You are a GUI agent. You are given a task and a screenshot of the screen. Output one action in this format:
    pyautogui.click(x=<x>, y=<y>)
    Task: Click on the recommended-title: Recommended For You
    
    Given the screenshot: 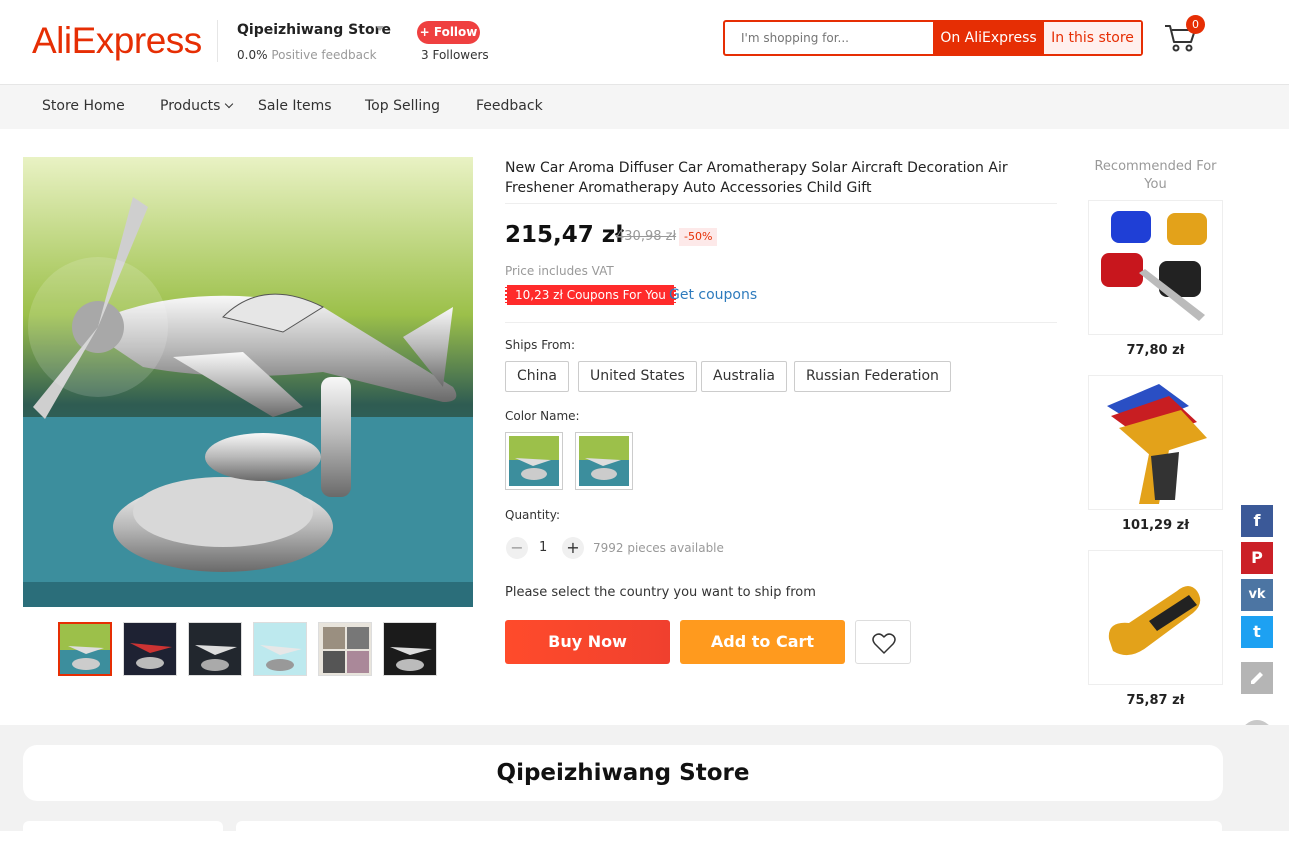 What is the action you would take?
    pyautogui.click(x=1155, y=175)
    